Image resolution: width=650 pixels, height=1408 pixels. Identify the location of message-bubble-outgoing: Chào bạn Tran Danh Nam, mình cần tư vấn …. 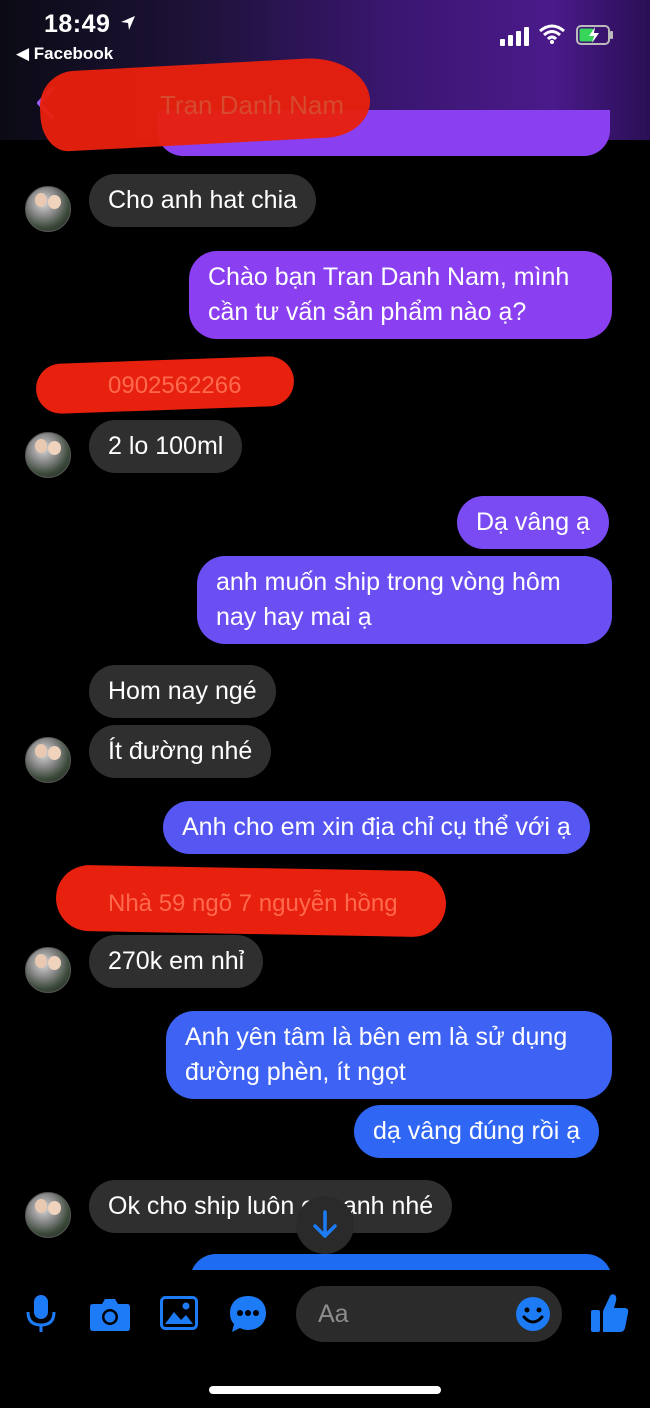
(400, 295).